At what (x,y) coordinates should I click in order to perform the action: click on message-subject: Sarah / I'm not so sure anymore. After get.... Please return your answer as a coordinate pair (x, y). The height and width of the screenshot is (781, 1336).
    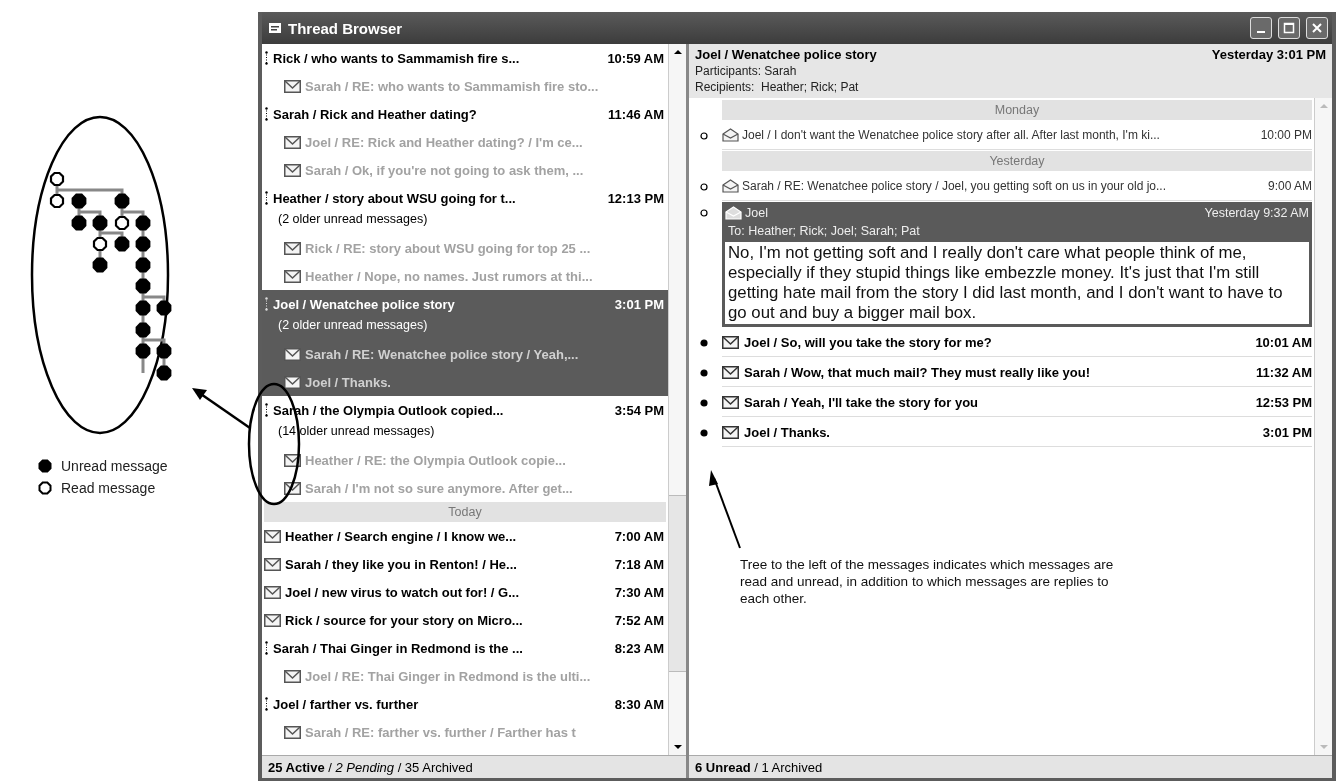
    Looking at the image, I should click on (439, 488).